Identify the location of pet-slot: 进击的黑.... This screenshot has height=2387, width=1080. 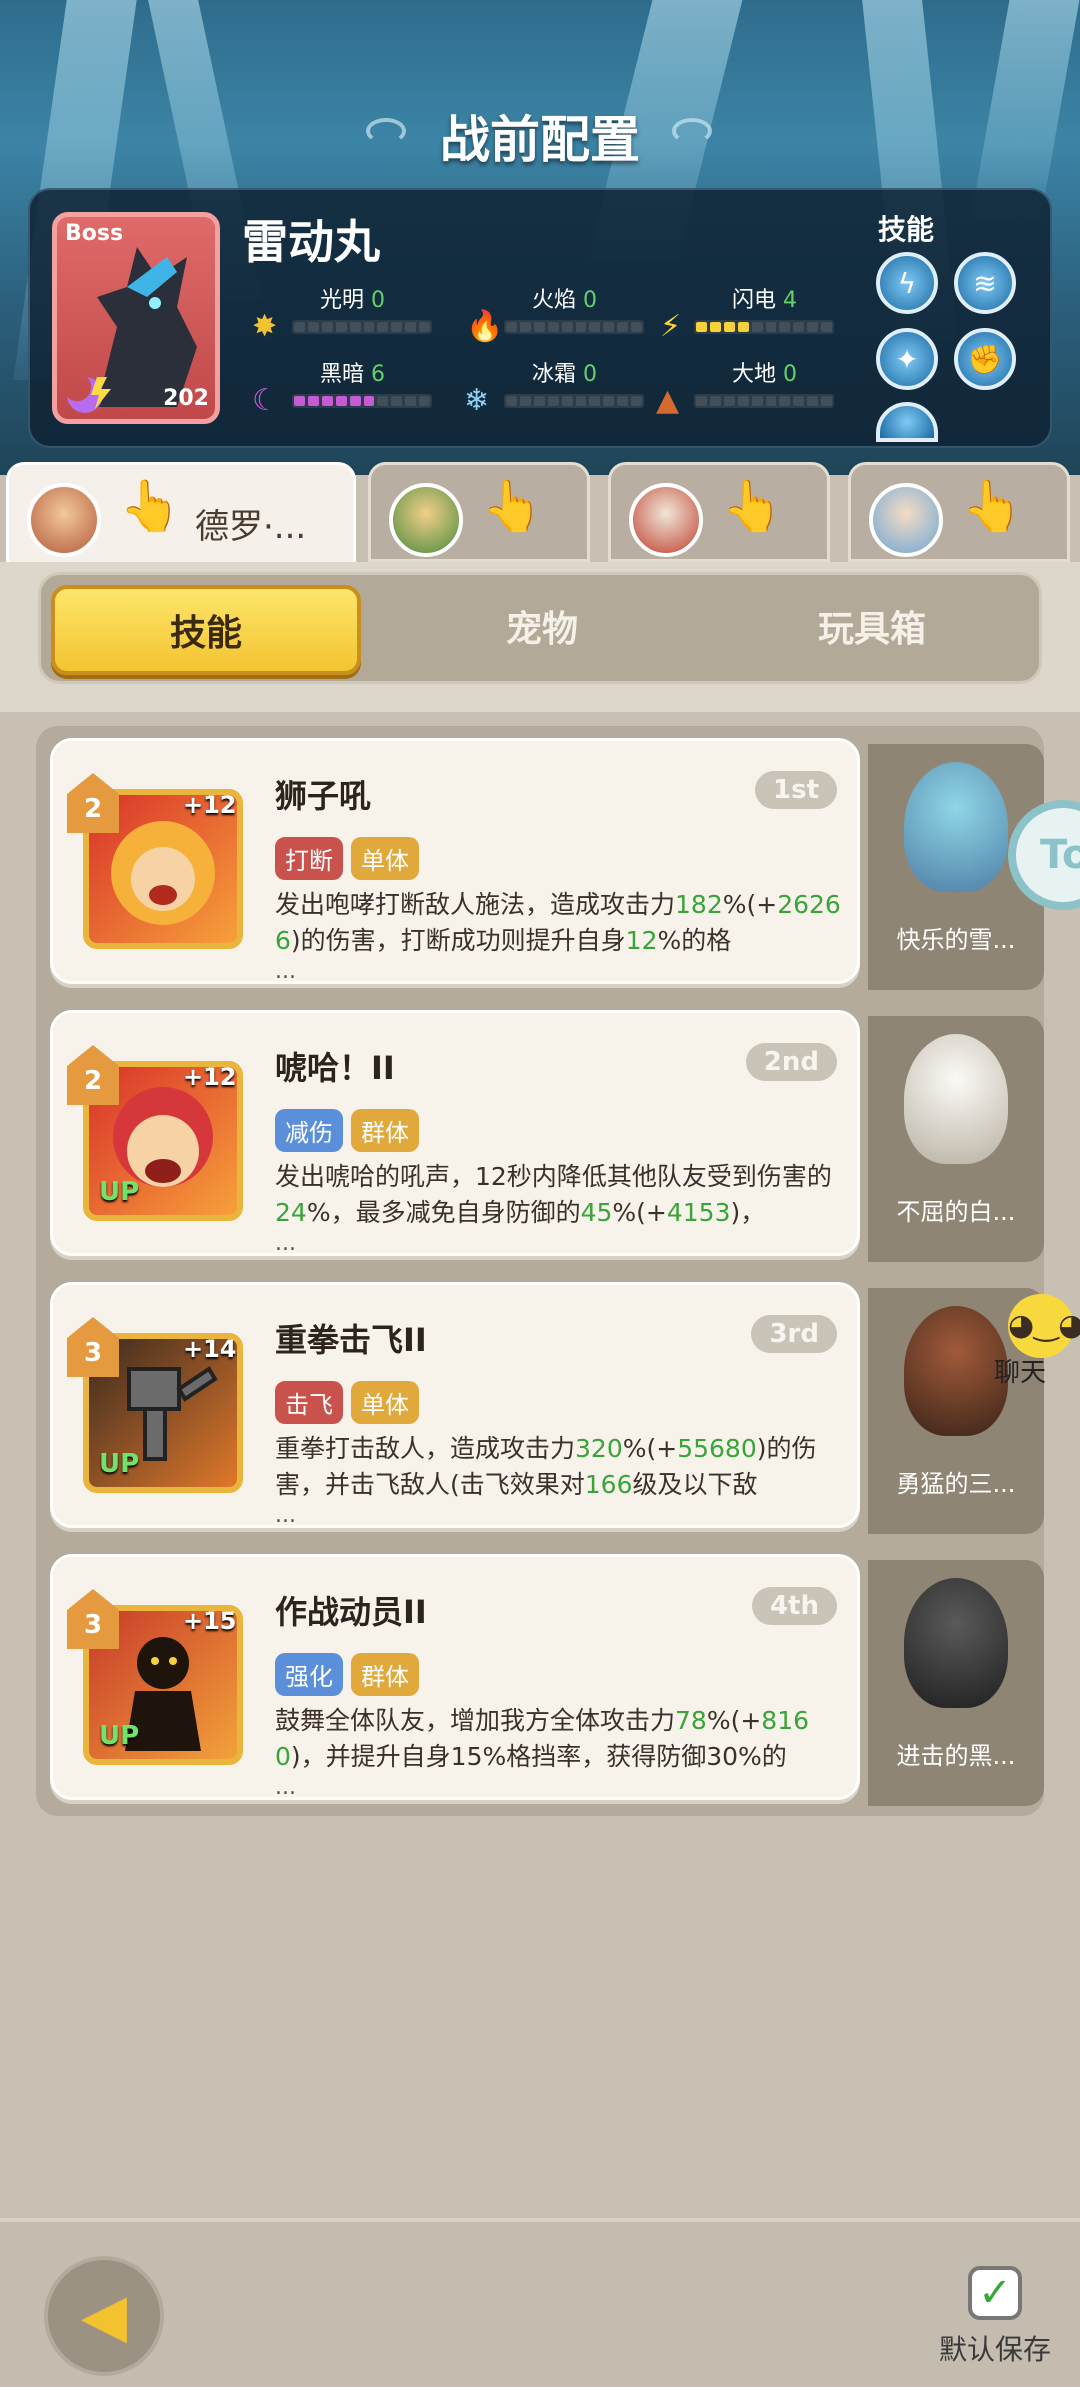
(956, 1683).